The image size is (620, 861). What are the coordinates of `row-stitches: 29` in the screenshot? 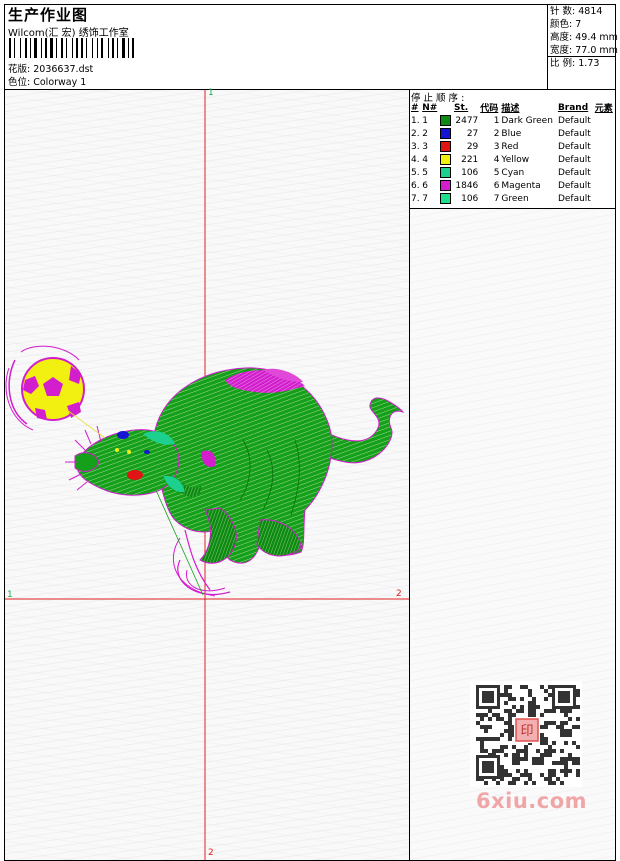 It's located at (472, 146).